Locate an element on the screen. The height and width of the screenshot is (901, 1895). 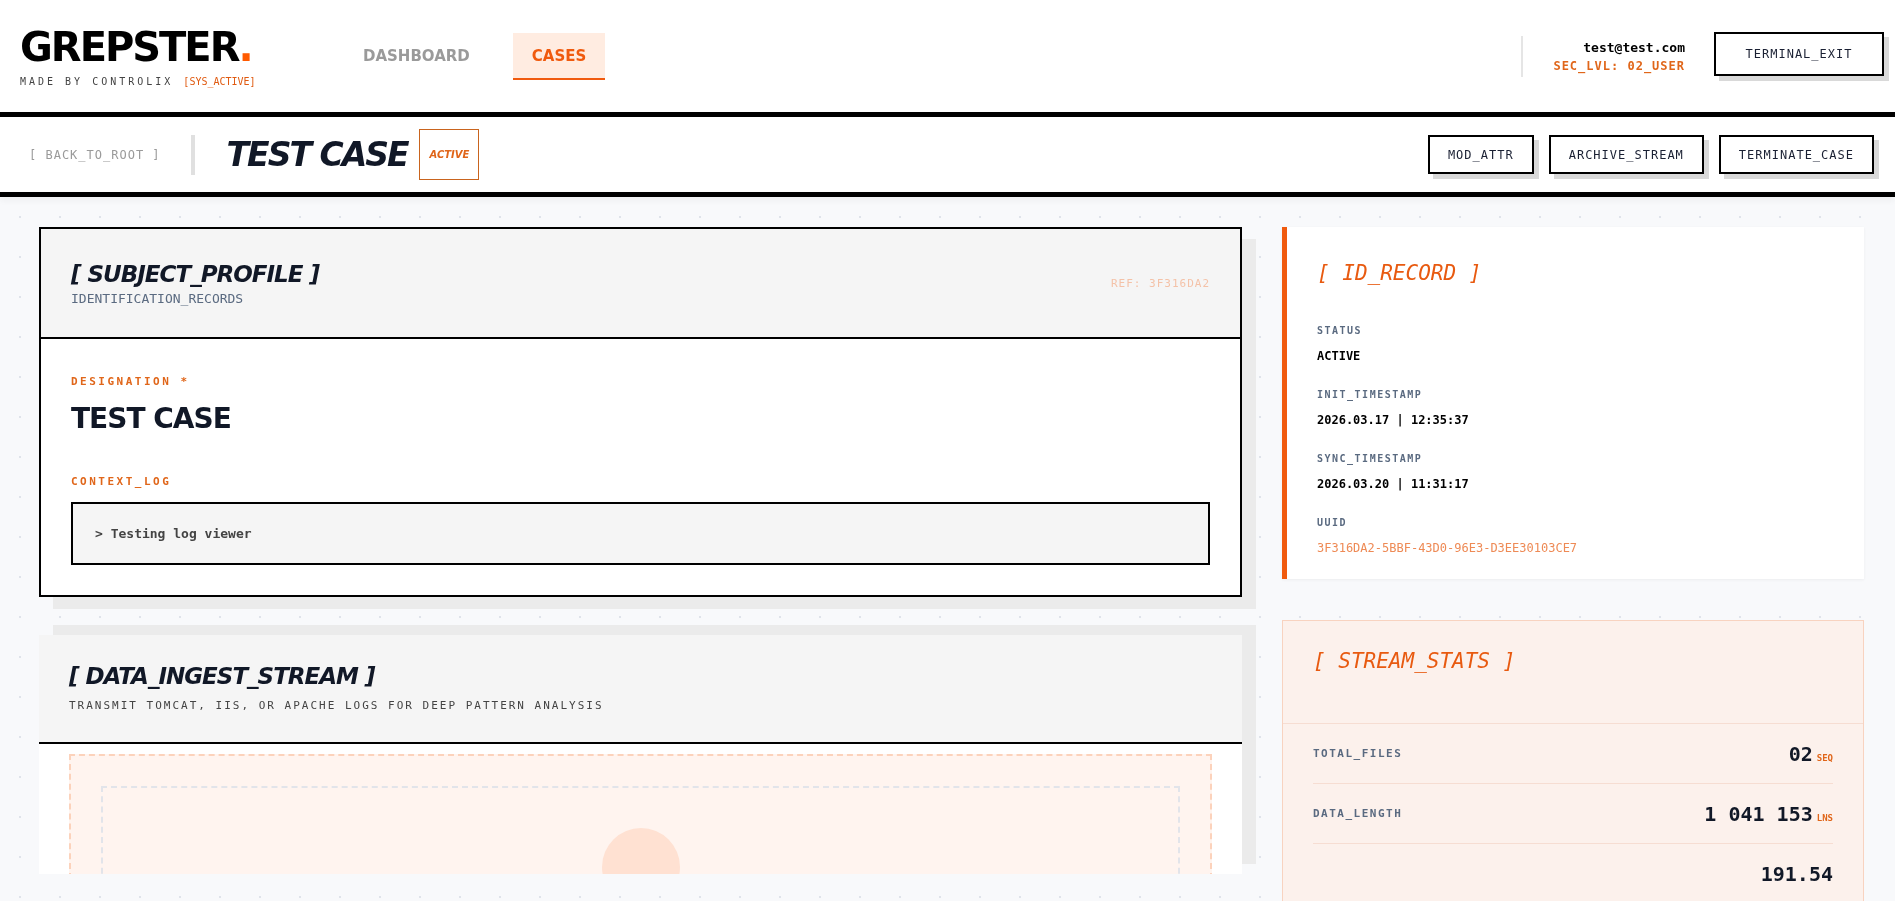
field-value: 2026.03.17 | 12:35:37 is located at coordinates (1393, 420).